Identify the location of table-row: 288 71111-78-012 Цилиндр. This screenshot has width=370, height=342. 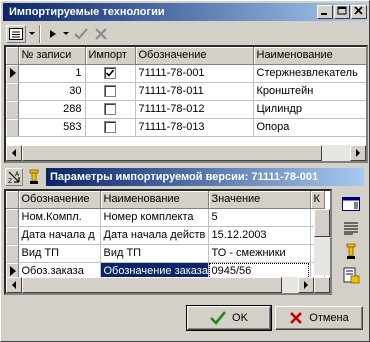
(186, 109).